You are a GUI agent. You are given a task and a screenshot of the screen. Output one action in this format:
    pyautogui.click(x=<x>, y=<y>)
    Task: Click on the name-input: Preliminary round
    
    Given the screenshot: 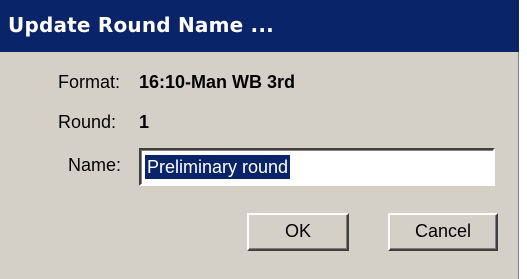 What is the action you would take?
    pyautogui.click(x=317, y=167)
    